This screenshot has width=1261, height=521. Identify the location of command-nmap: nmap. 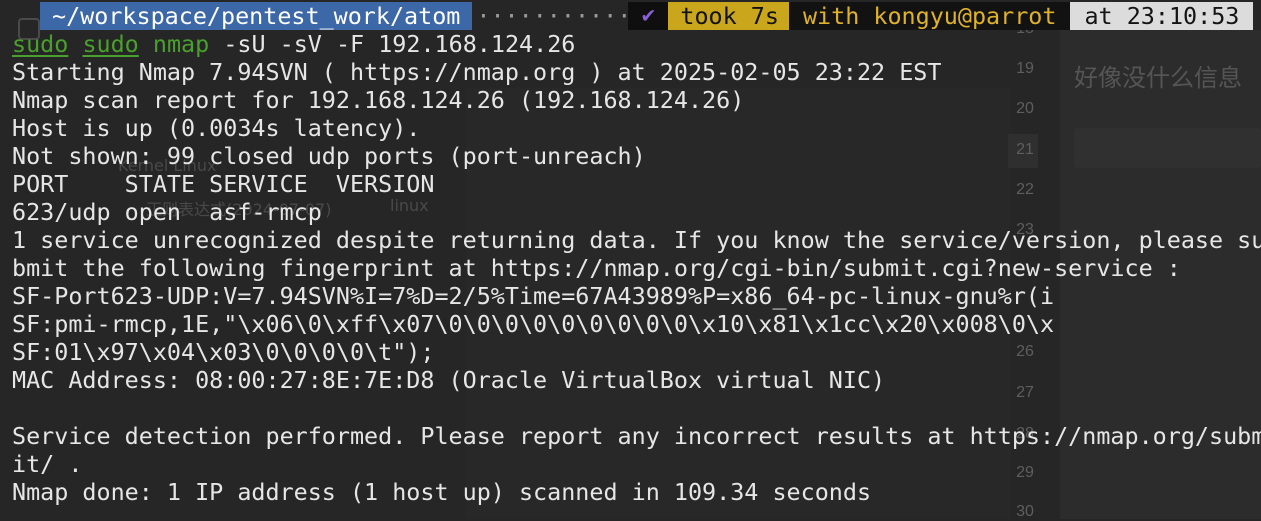
(181, 44).